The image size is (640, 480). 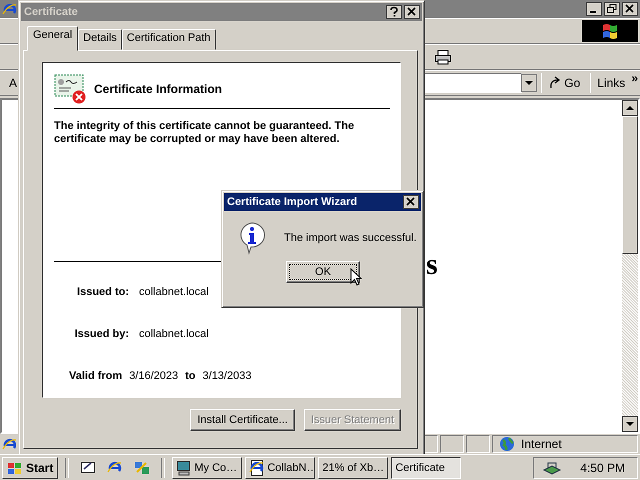 I want to click on page-icon, so click(x=9, y=444).